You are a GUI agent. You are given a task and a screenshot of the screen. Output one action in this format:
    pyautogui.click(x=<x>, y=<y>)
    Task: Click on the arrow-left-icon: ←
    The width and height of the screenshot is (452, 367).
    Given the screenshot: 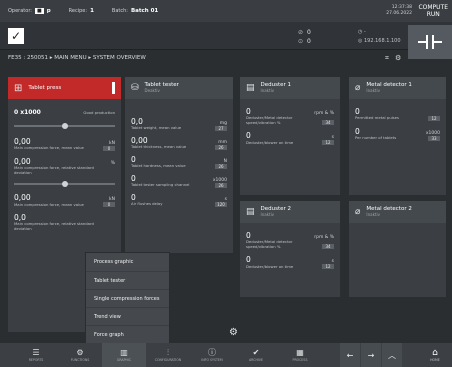 What is the action you would take?
    pyautogui.click(x=350, y=355)
    